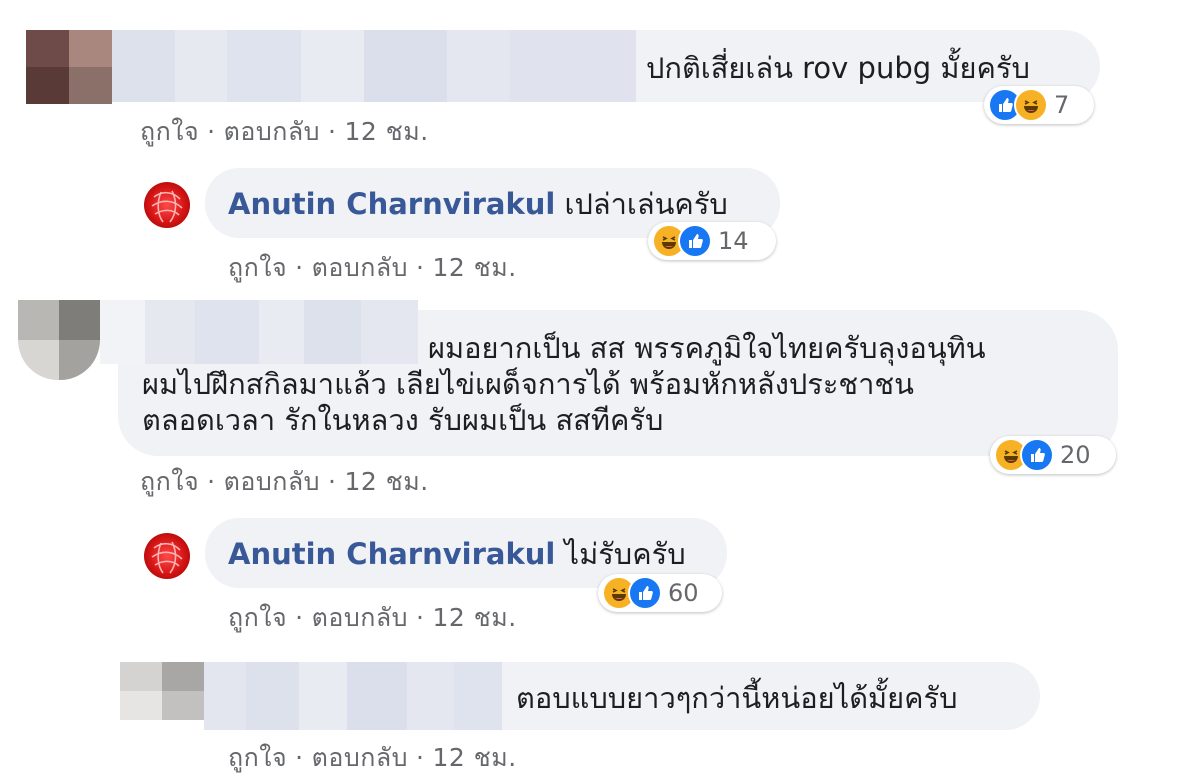 This screenshot has height=778, width=1200. What do you see at coordinates (1031, 105) in the screenshot?
I see `haha-icon` at bounding box center [1031, 105].